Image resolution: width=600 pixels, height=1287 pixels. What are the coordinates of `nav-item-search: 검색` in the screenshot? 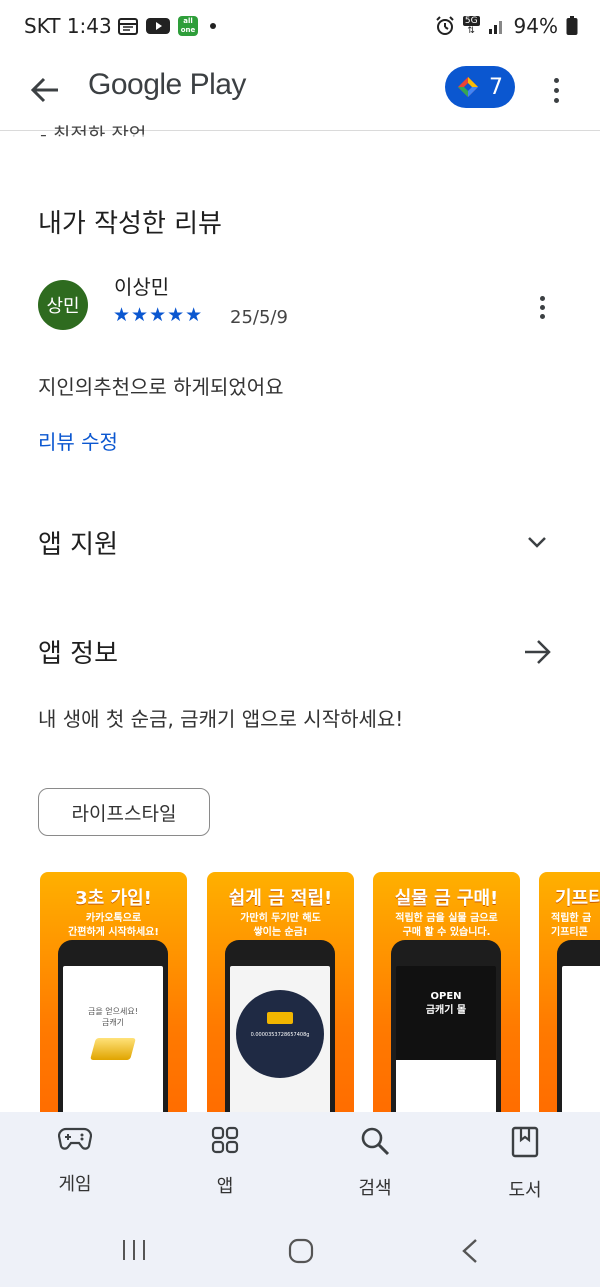 It's located at (375, 1163).